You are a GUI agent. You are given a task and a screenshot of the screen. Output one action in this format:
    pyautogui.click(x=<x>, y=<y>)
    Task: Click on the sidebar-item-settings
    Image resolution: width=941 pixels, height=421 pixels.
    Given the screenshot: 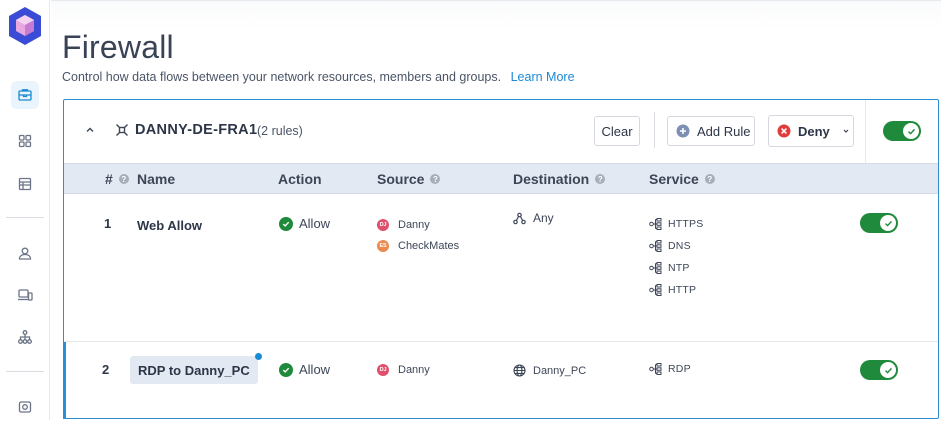 What is the action you would take?
    pyautogui.click(x=25, y=407)
    